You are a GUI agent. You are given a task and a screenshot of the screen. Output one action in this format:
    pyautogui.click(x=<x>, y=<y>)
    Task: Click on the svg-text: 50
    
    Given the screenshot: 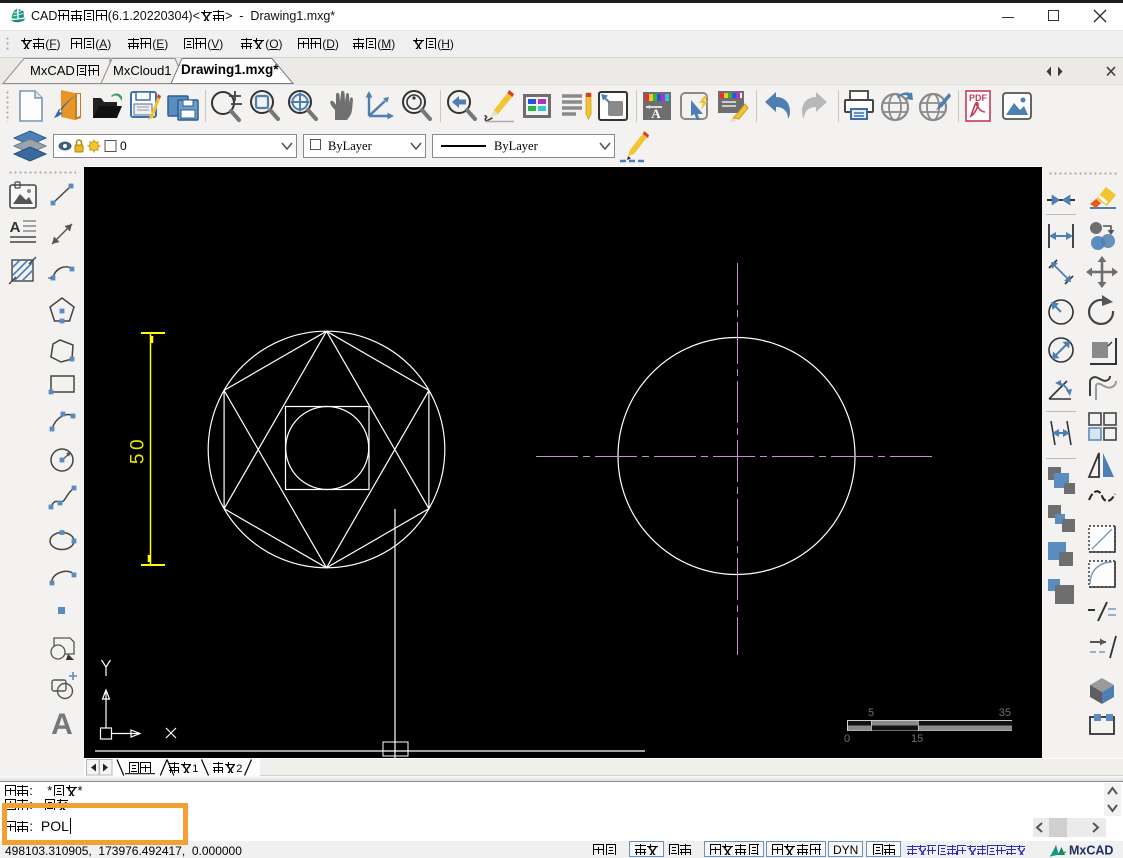 What is the action you would take?
    pyautogui.click(x=138, y=450)
    